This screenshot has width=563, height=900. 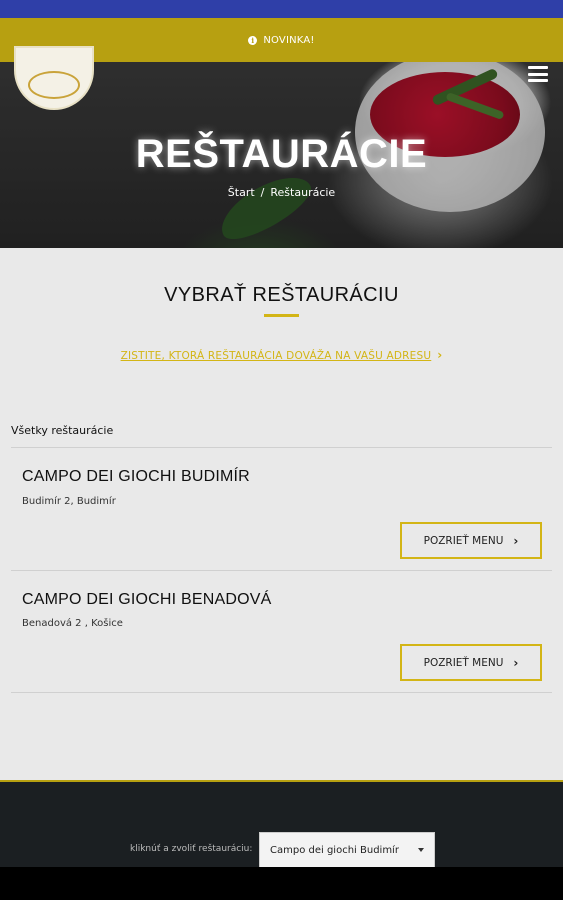 I want to click on heading-underline, so click(x=281, y=315).